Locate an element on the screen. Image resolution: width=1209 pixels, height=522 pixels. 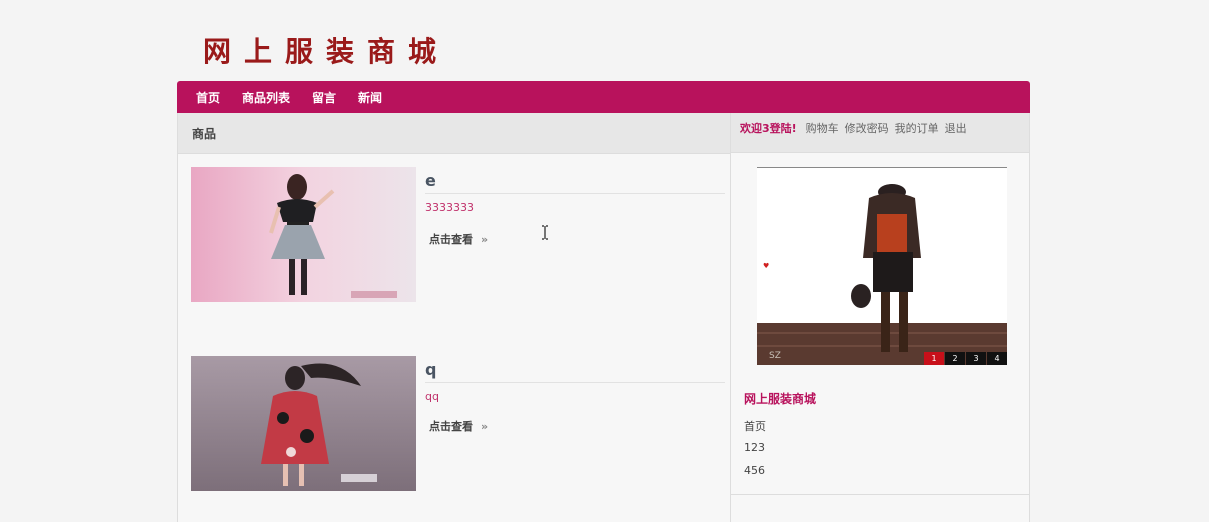
sidebar-list: 首页 123 456 is located at coordinates (755, 452).